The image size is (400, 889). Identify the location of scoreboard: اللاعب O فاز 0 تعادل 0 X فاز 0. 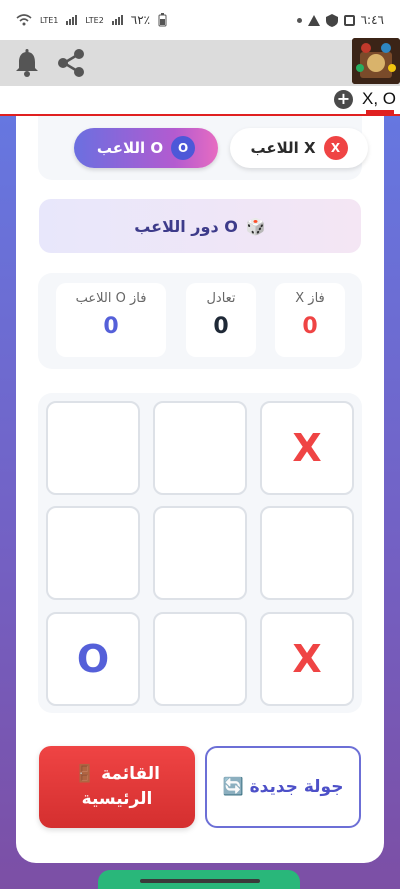
(200, 321).